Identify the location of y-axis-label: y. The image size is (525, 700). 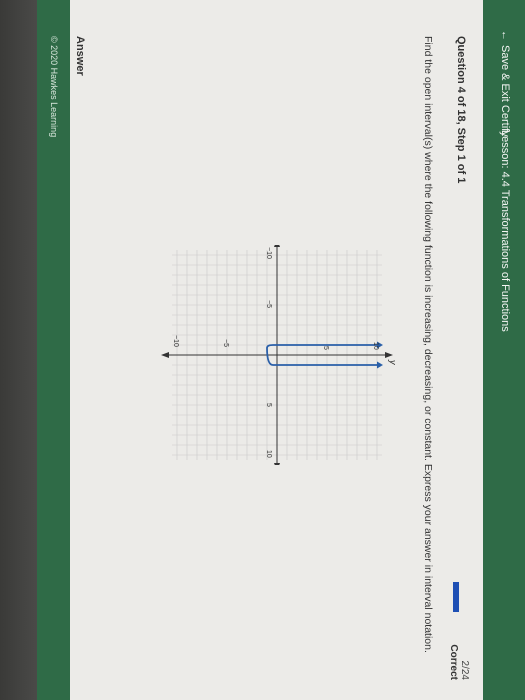
(393, 362).